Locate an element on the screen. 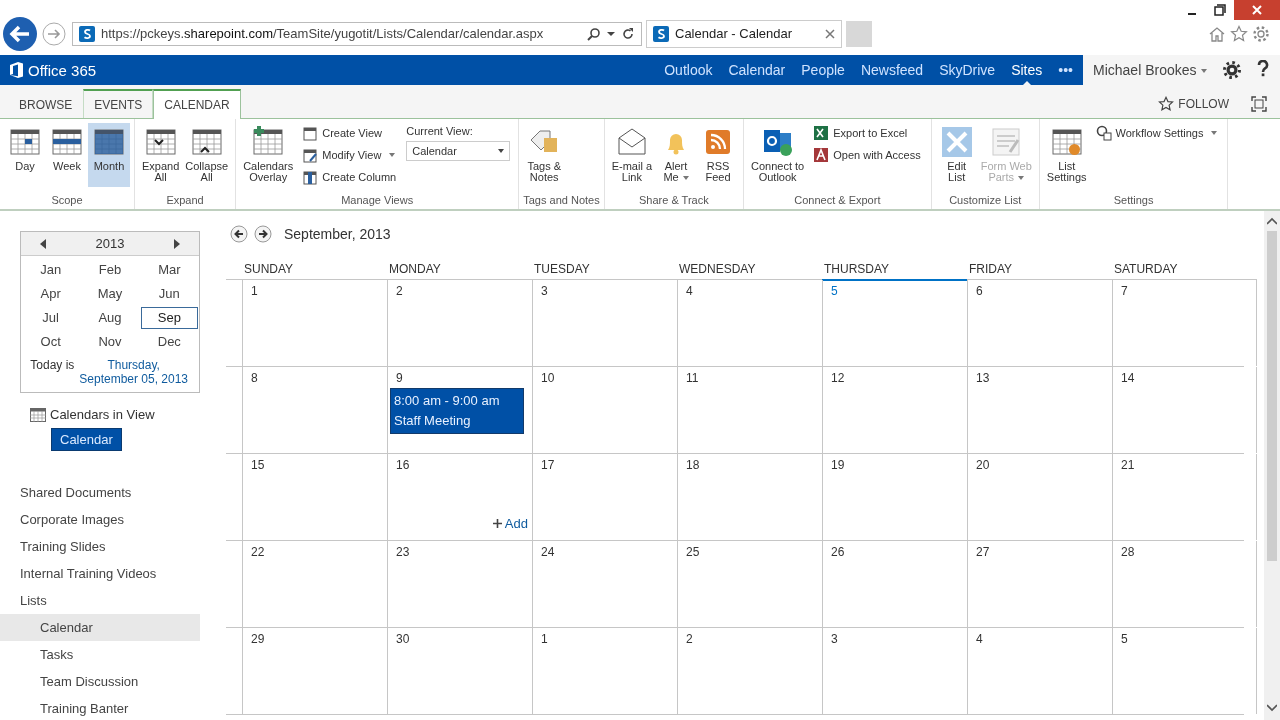 The height and width of the screenshot is (720, 1280). suite-link: People is located at coordinates (823, 70).